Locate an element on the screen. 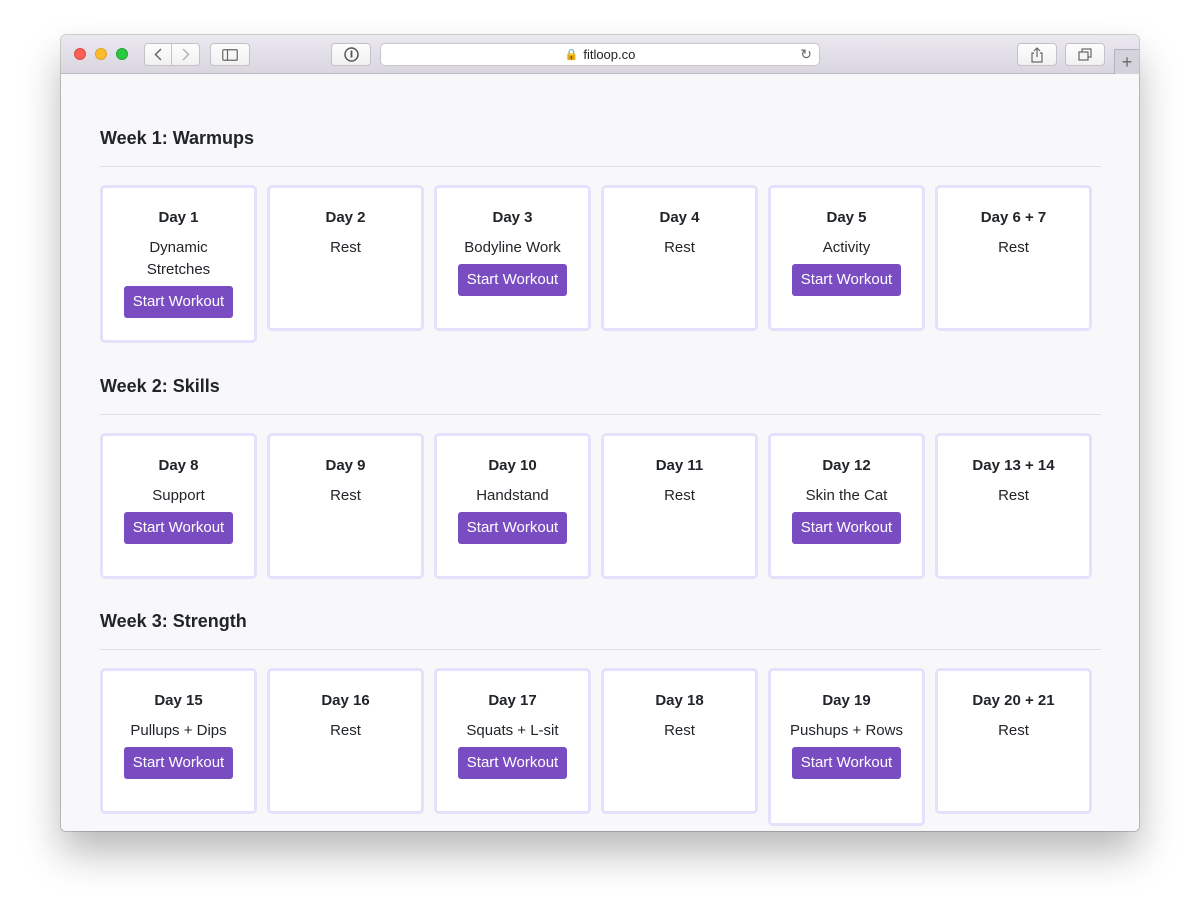 The width and height of the screenshot is (1200, 918). day-title: Day 13 + 14 is located at coordinates (1013, 465).